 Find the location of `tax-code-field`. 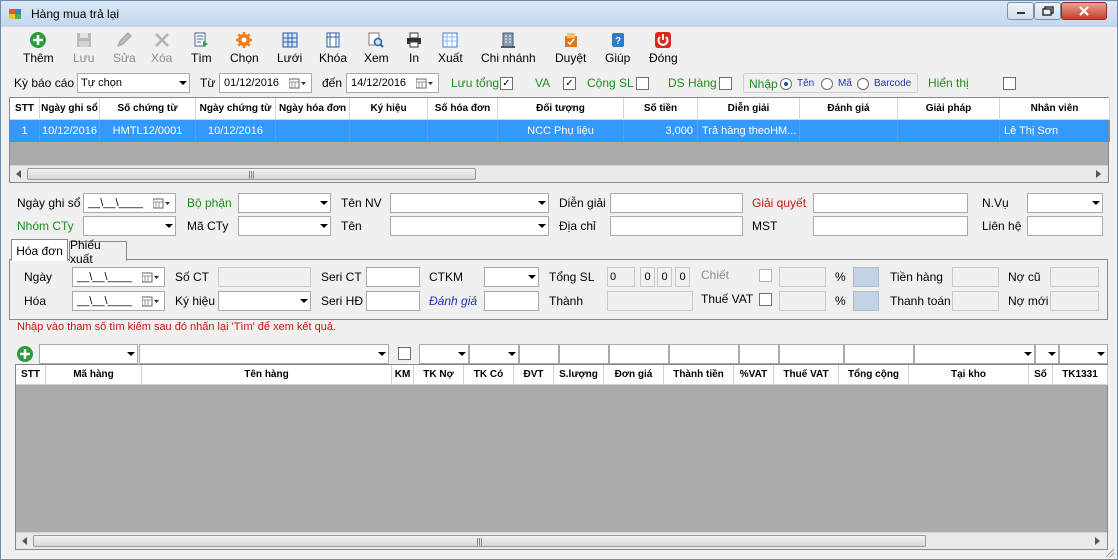

tax-code-field is located at coordinates (890, 226).